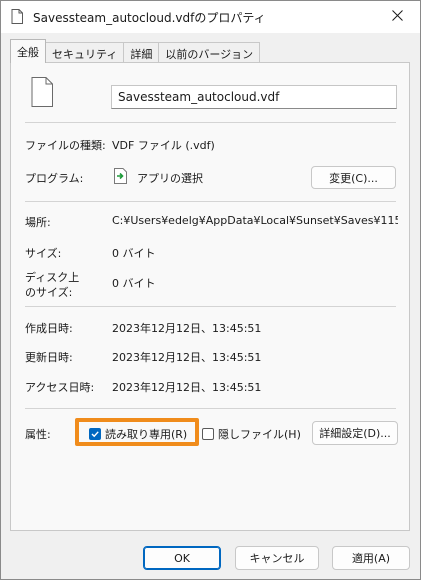  Describe the element at coordinates (60, 387) in the screenshot. I see `accessed-label: アクセス日時:` at that location.